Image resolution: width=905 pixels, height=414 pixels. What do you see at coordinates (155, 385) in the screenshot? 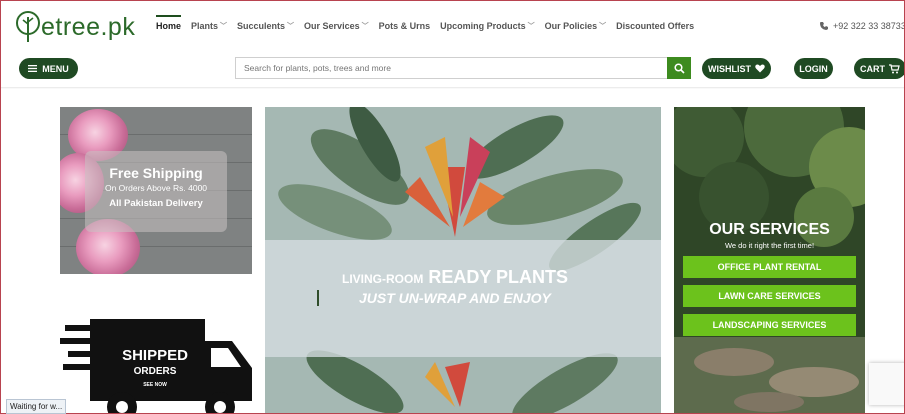
I see `see-now-link: SEE NOW` at bounding box center [155, 385].